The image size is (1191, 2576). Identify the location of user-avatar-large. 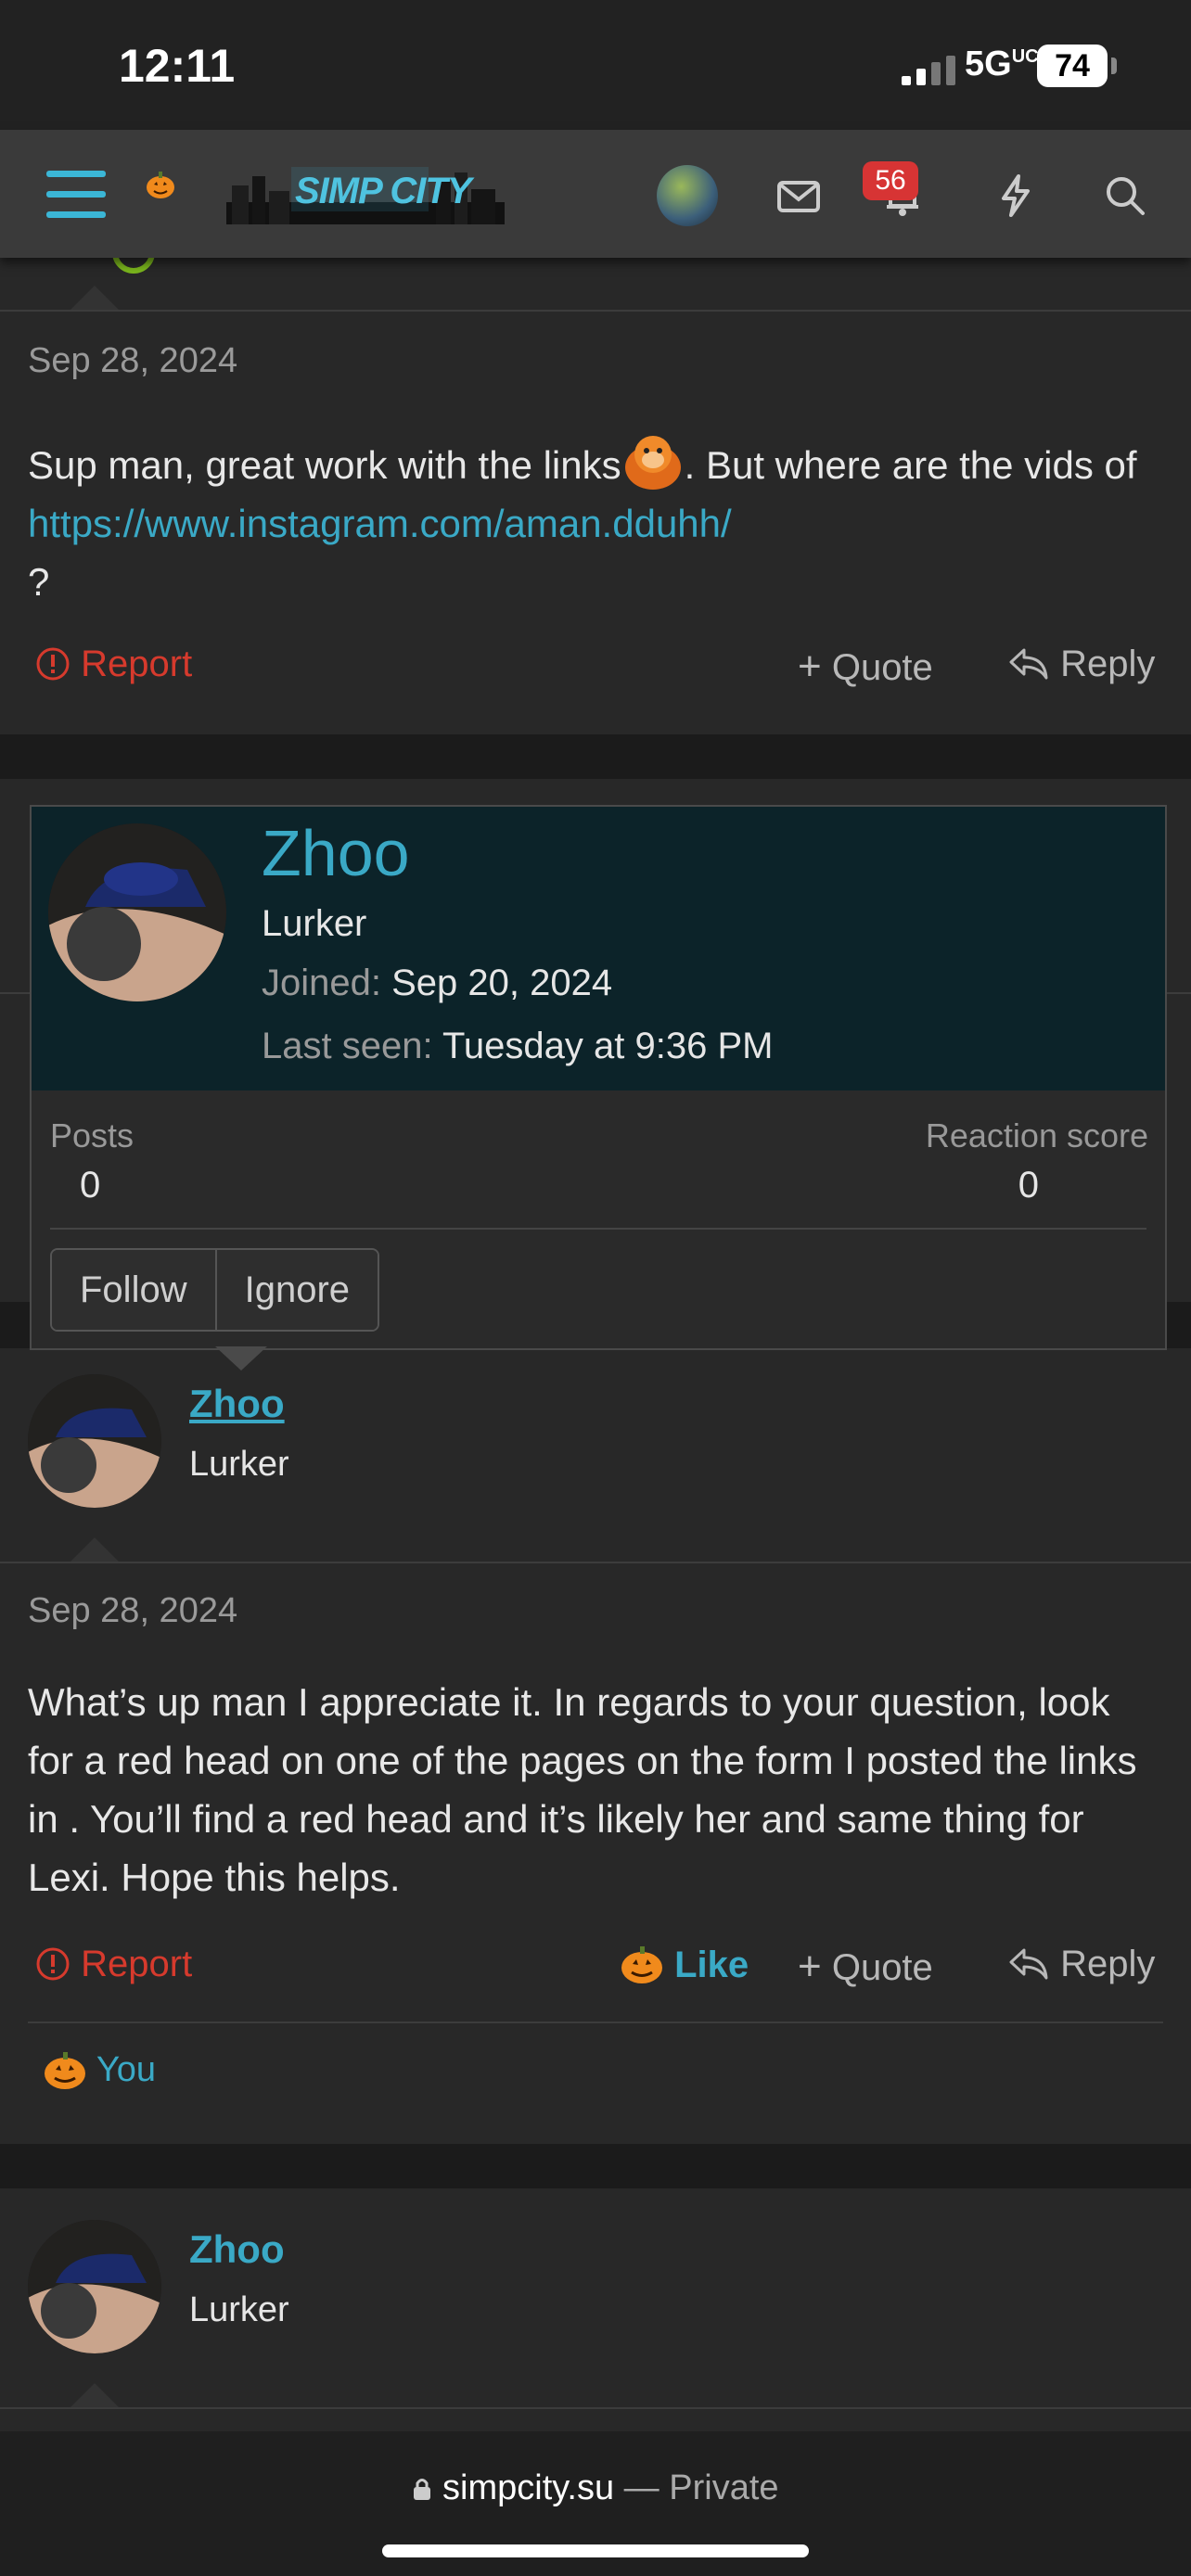
(137, 912).